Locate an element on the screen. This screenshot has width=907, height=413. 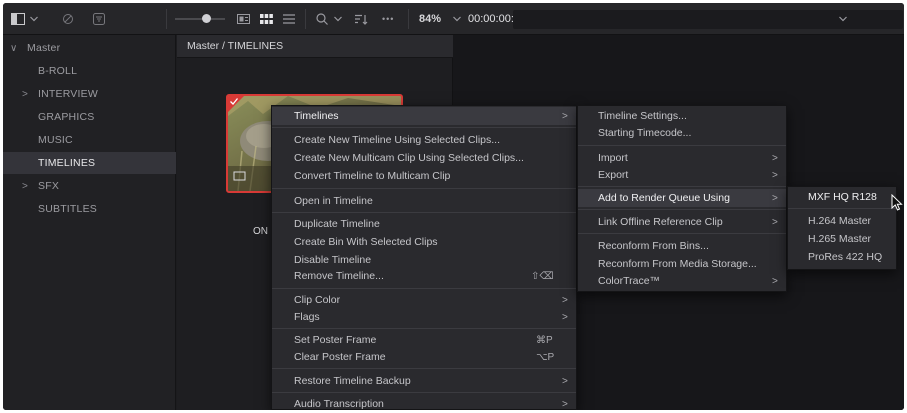
menu-item-label: Clip Color is located at coordinates (317, 300).